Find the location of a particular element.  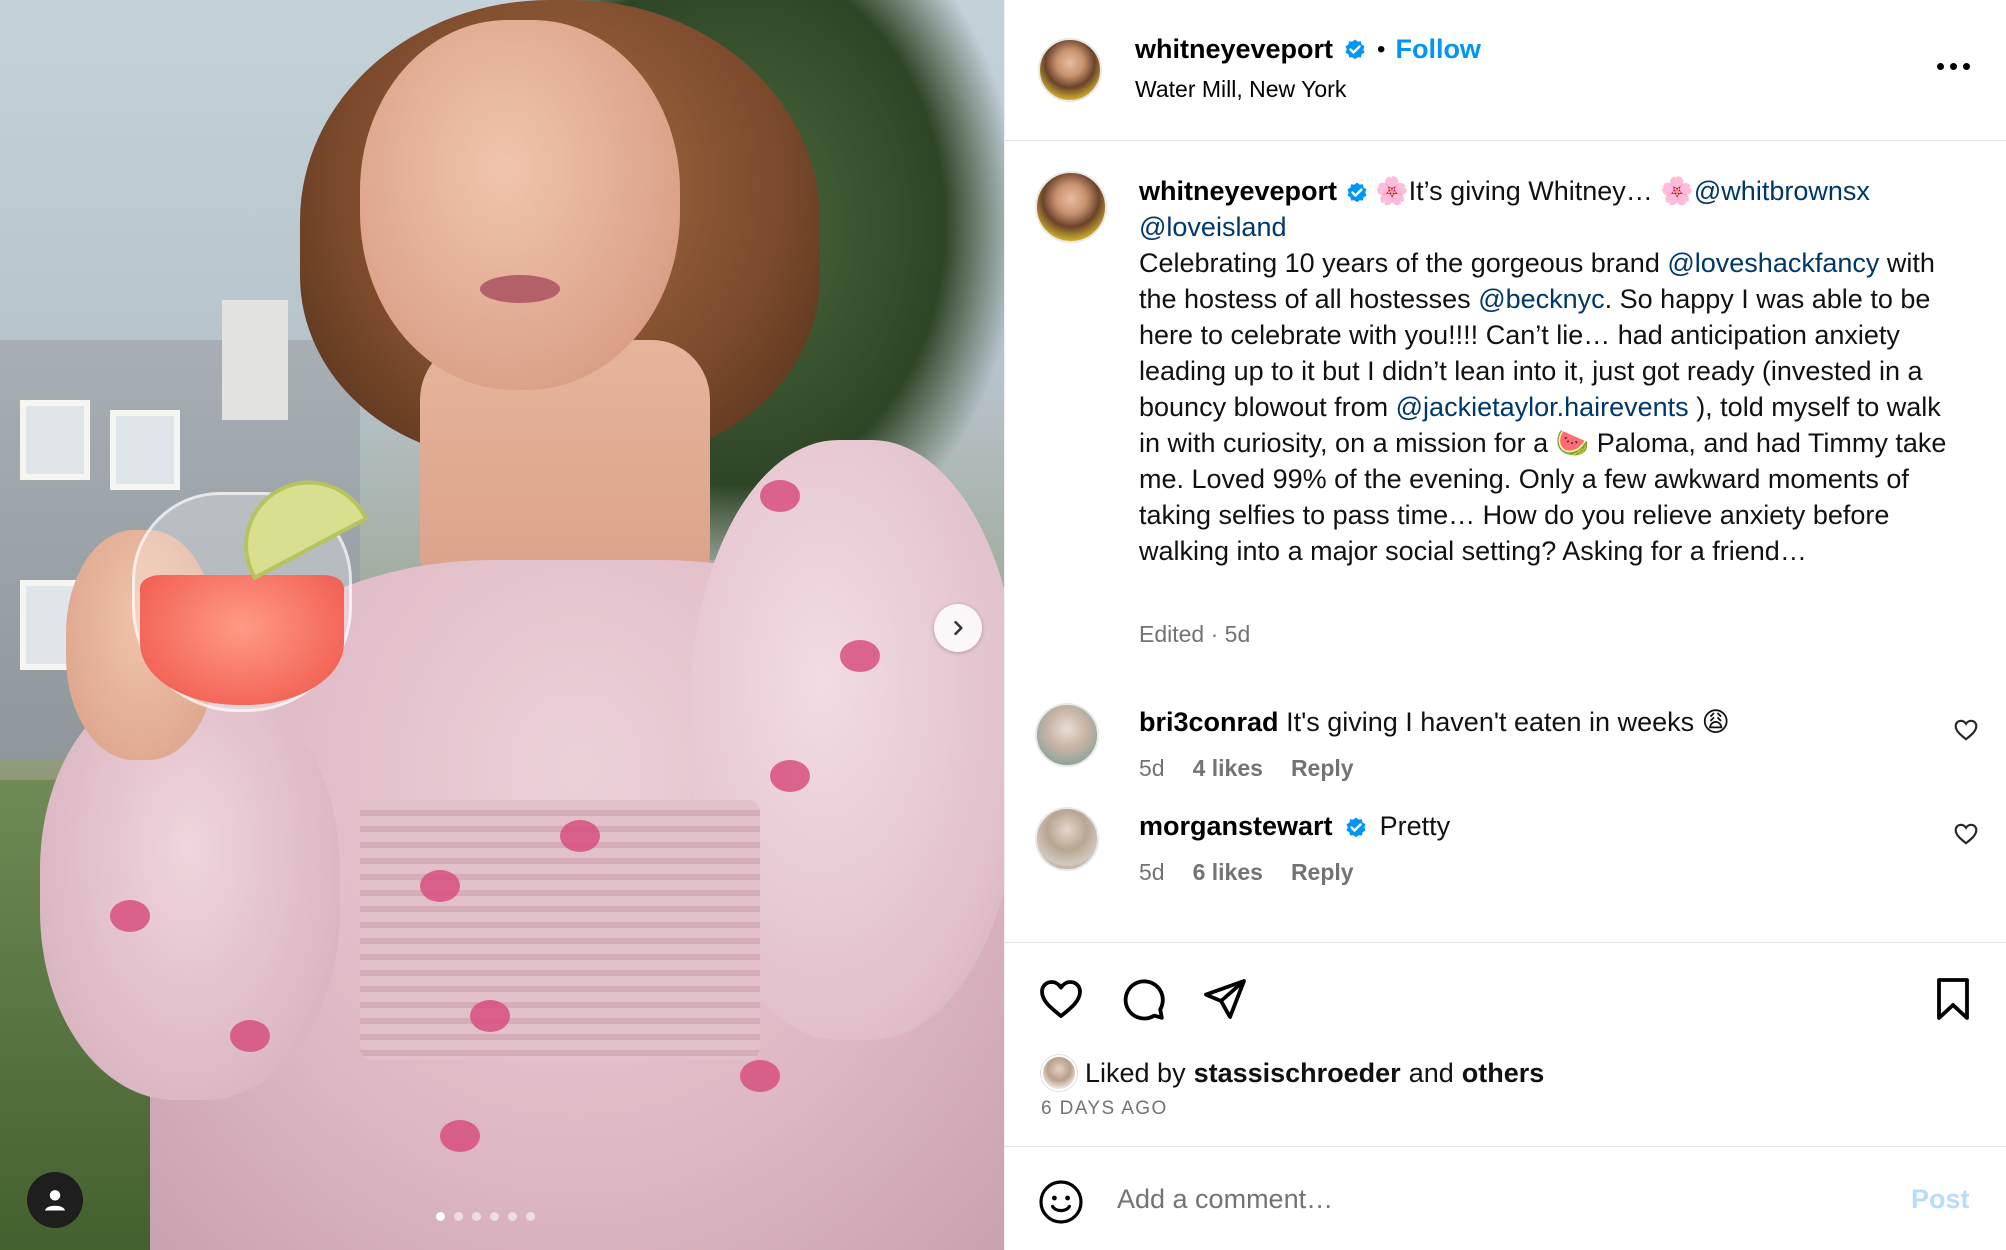

comment-body: morganstewart Pretty is located at coordinates (1294, 826).